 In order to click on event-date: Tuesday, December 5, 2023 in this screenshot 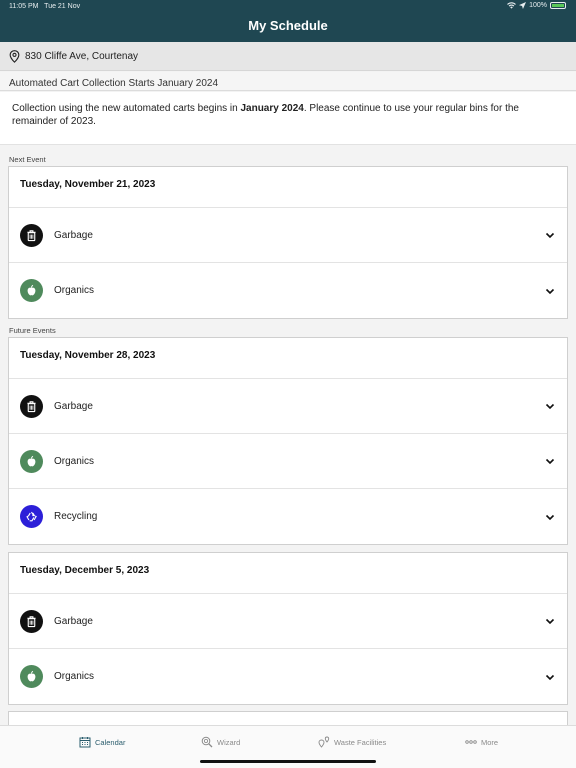, I will do `click(288, 573)`.